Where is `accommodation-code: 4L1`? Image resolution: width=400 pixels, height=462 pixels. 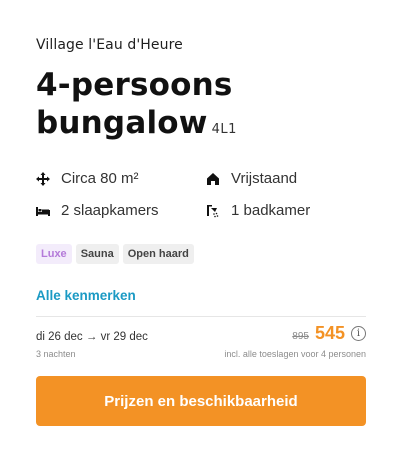
accommodation-code: 4L1 is located at coordinates (224, 129).